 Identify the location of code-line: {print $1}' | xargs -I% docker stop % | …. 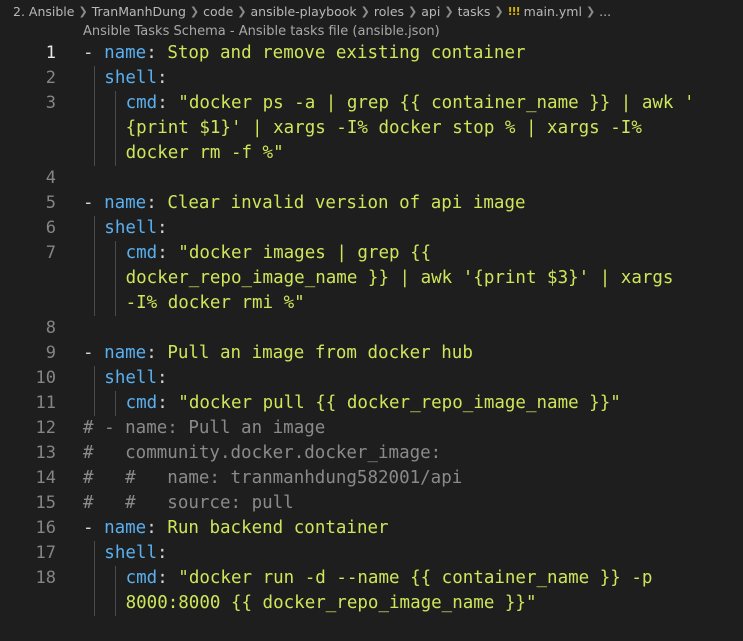
(371, 128).